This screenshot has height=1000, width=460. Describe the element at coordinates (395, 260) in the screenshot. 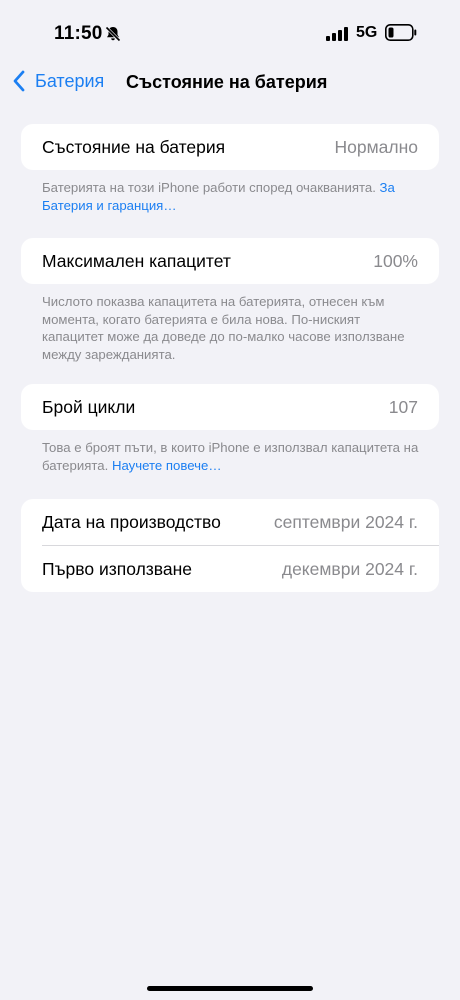

I see `max-capacity-value: 100%` at that location.